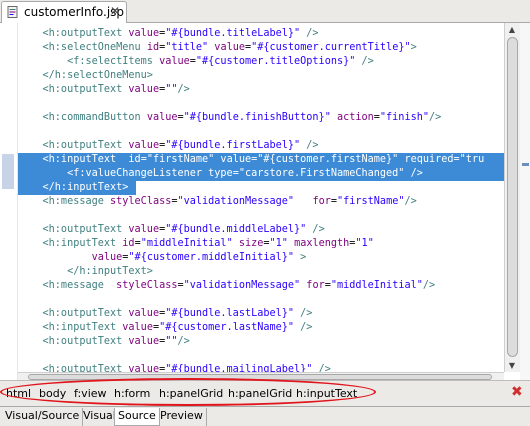  Describe the element at coordinates (517, 392) in the screenshot. I see `close-icon: ✖` at that location.